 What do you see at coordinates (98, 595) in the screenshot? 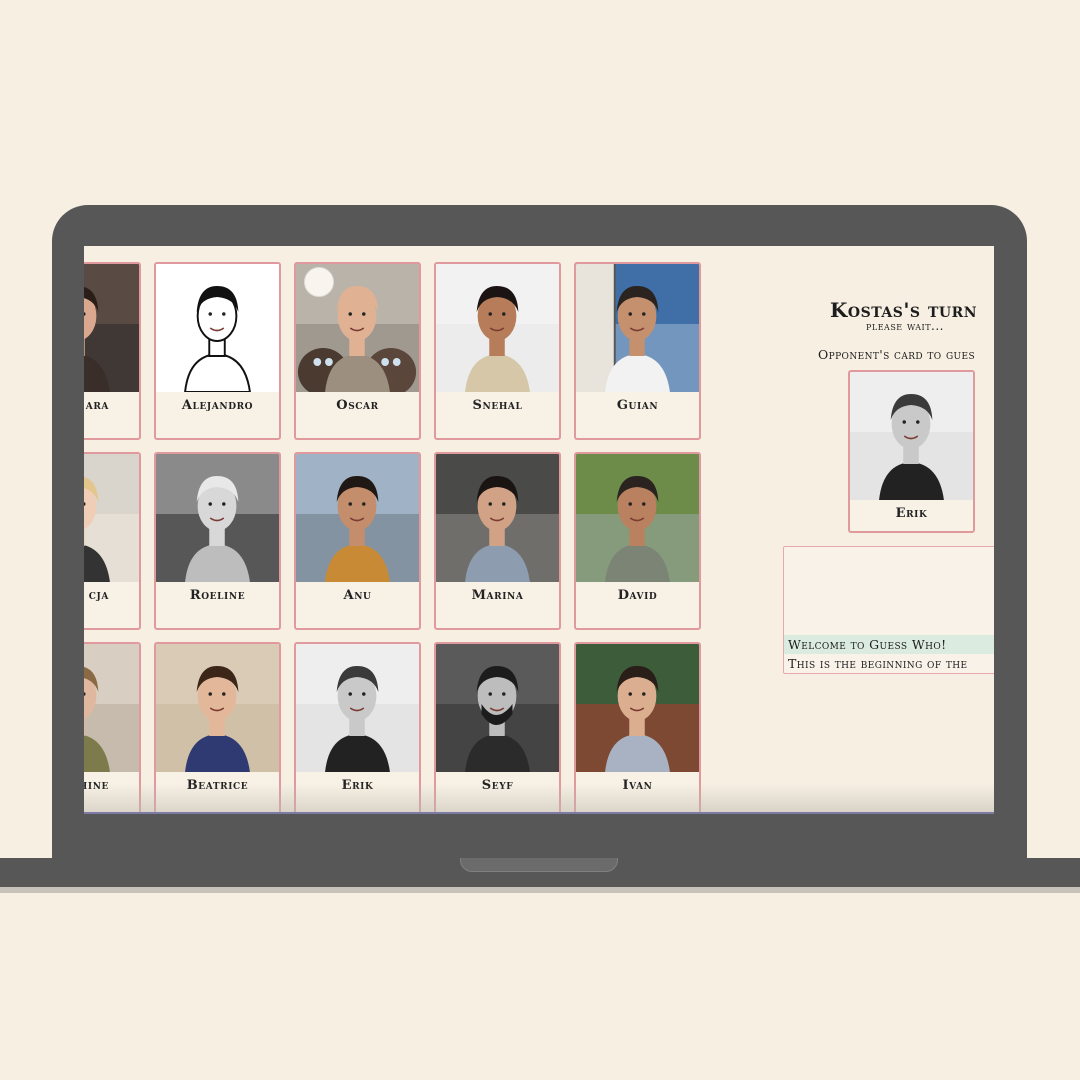
I see `character-name: cja` at bounding box center [98, 595].